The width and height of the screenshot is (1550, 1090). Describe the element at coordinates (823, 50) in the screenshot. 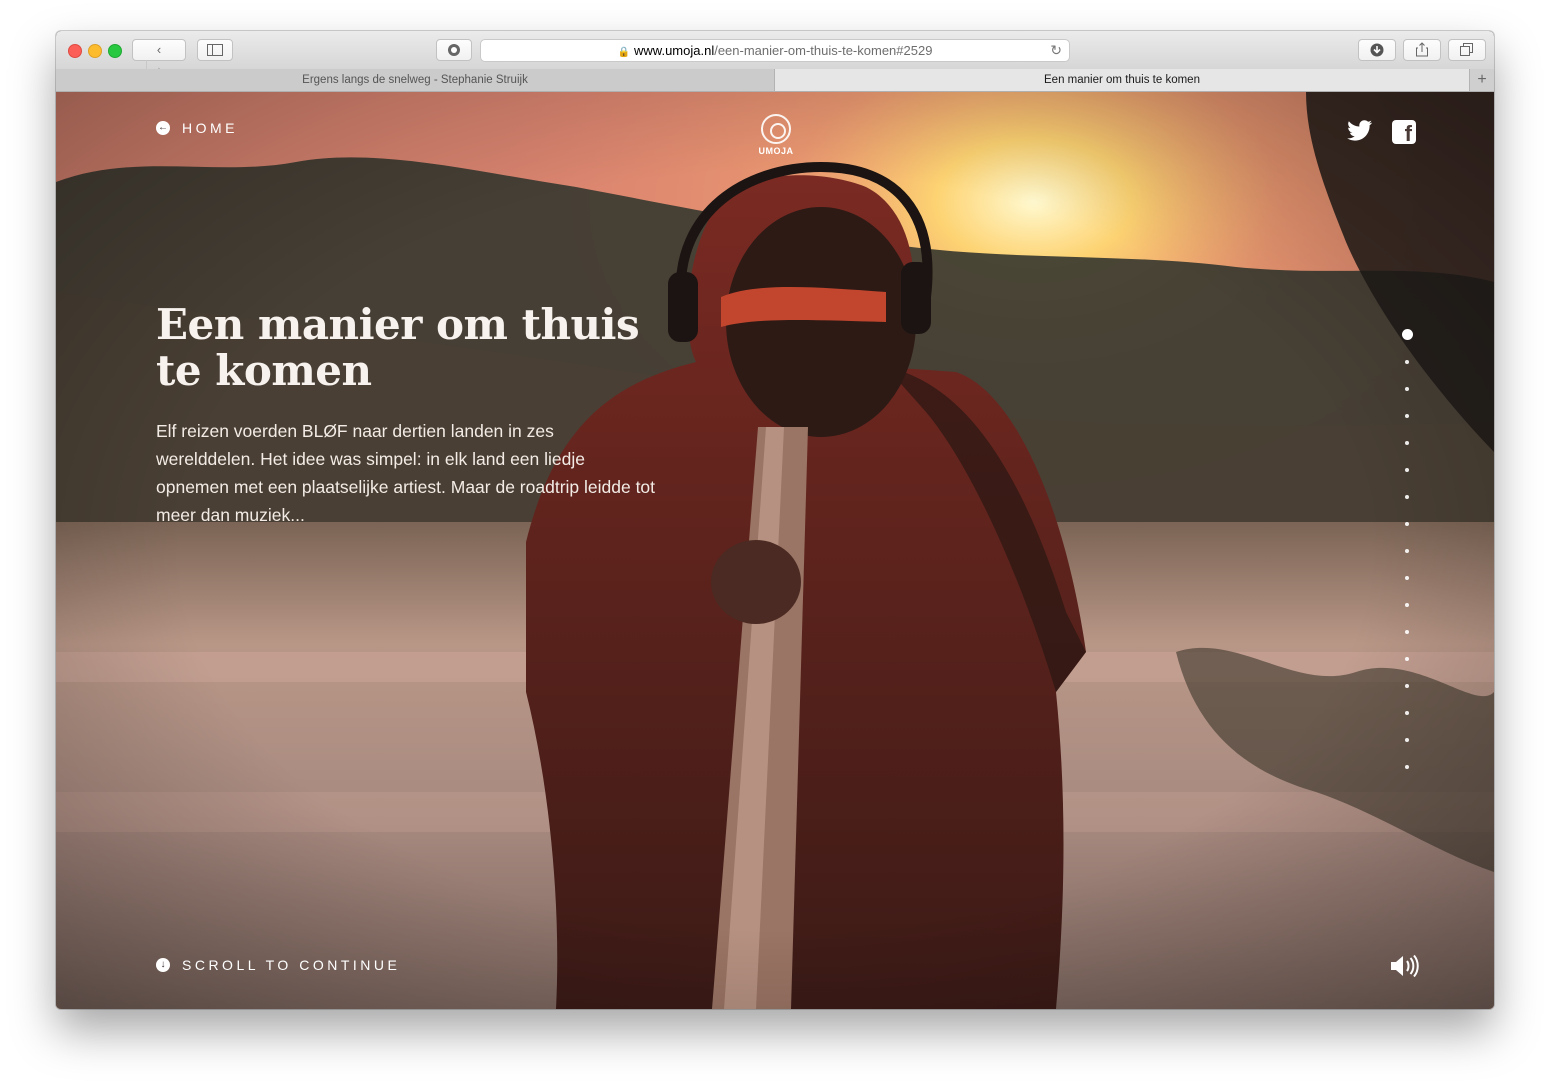

I see `url-path: /een-manier-om-thuis-te-komen#2529` at that location.